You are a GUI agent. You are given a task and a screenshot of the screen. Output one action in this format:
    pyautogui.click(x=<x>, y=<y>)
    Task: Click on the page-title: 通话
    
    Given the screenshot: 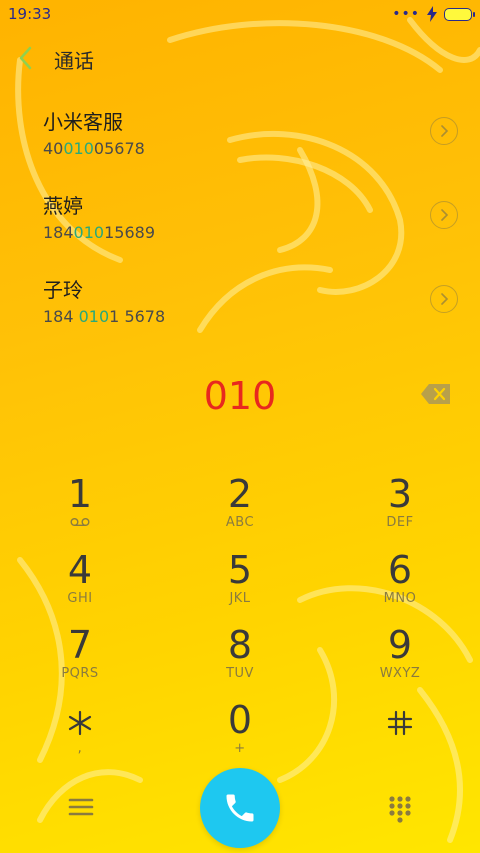 What is the action you would take?
    pyautogui.click(x=74, y=61)
    